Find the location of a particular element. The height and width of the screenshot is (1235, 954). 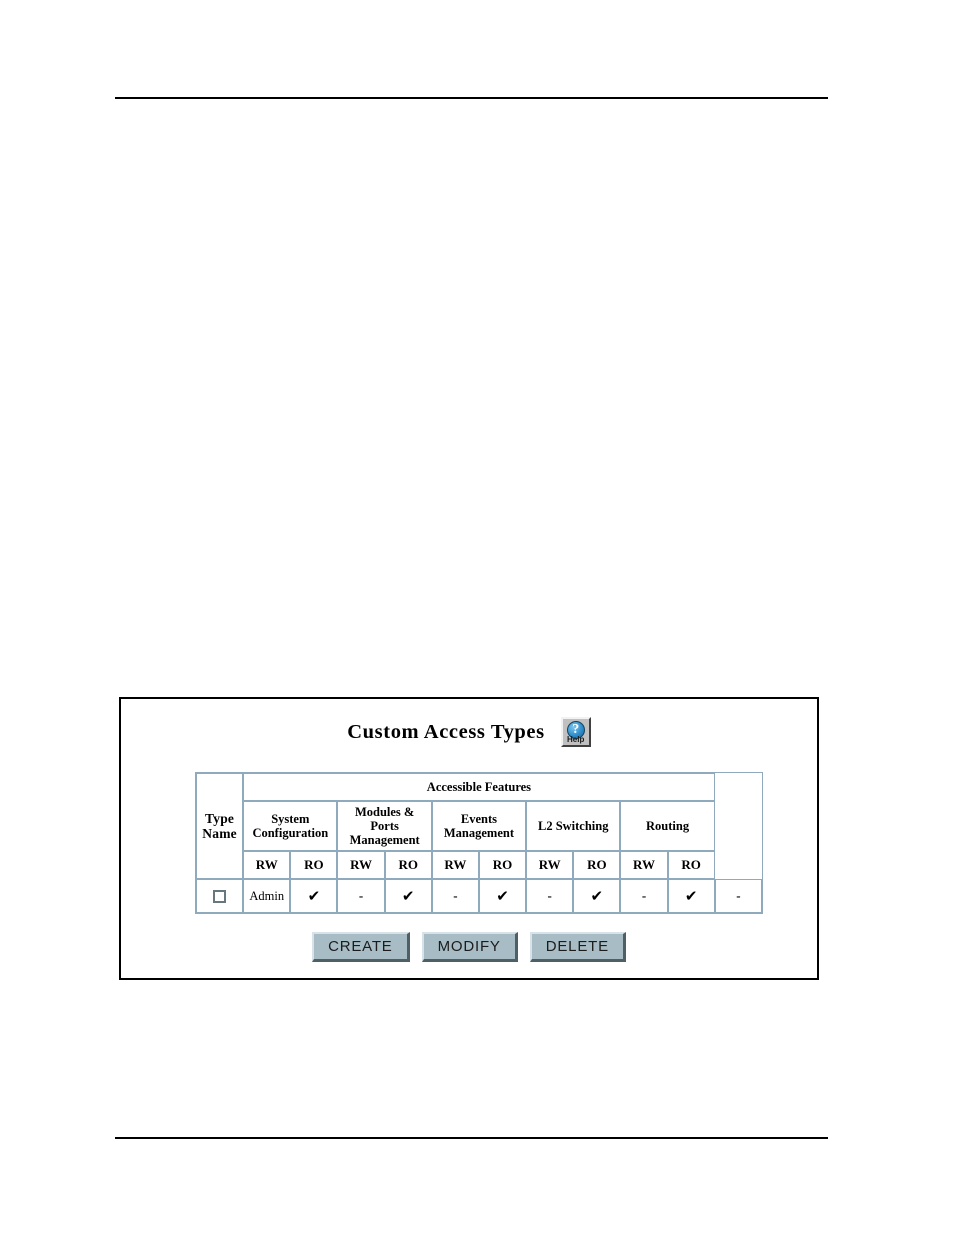

column-header-routing-ro: RO is located at coordinates (691, 865).